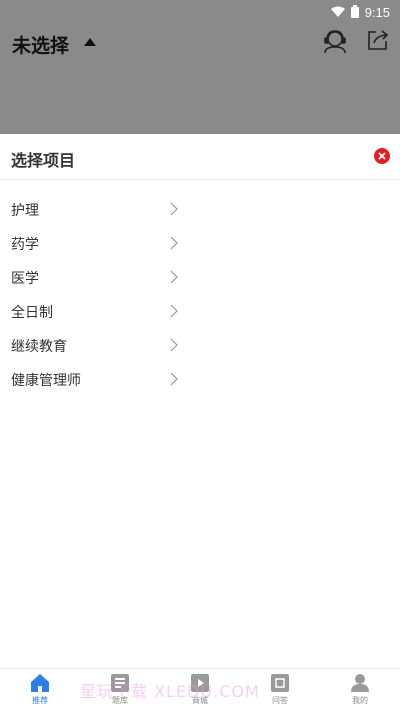 The width and height of the screenshot is (400, 710). Describe the element at coordinates (280, 700) in the screenshot. I see `tab-label: 问答` at that location.